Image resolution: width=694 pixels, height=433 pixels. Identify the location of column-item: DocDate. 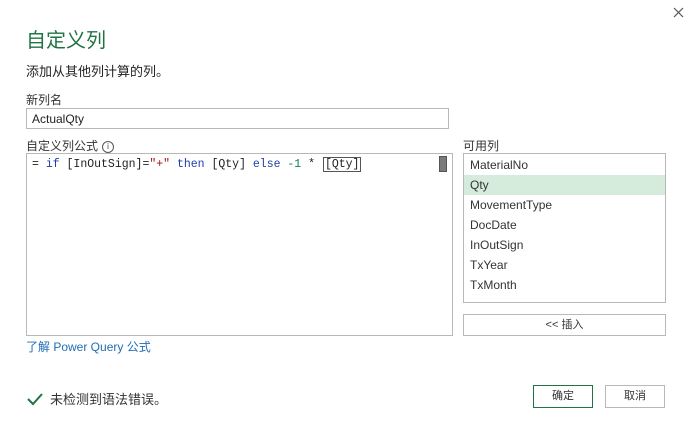
(564, 225).